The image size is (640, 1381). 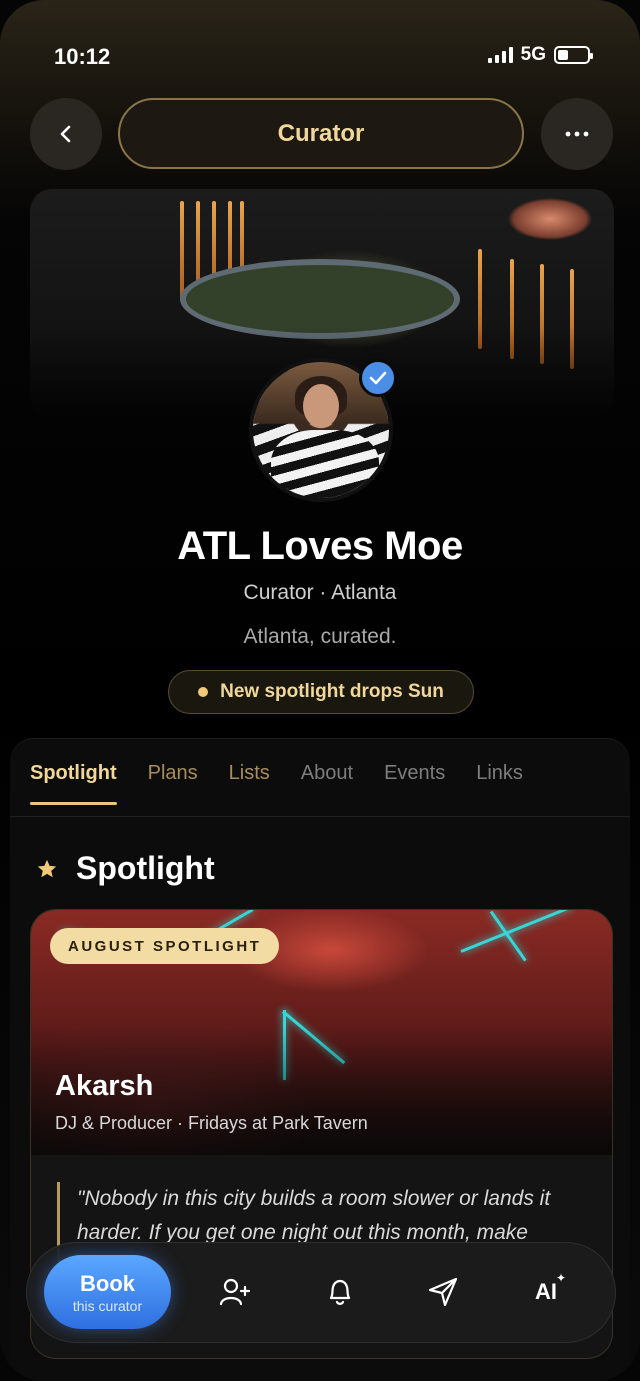 I want to click on announcement-pill: New spotlight drops Sun, so click(x=321, y=692).